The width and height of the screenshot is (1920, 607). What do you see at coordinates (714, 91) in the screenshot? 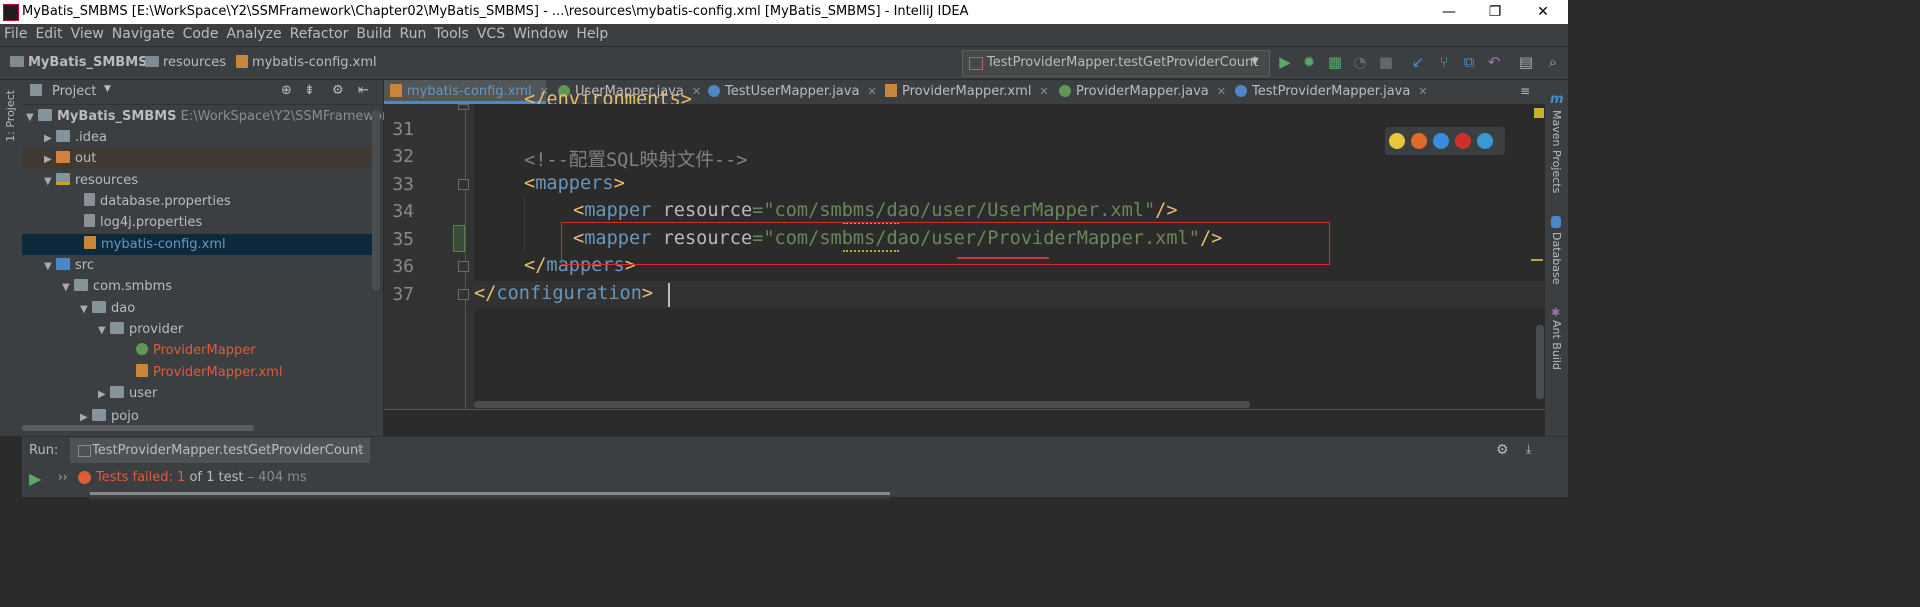
I see `class-icon` at bounding box center [714, 91].